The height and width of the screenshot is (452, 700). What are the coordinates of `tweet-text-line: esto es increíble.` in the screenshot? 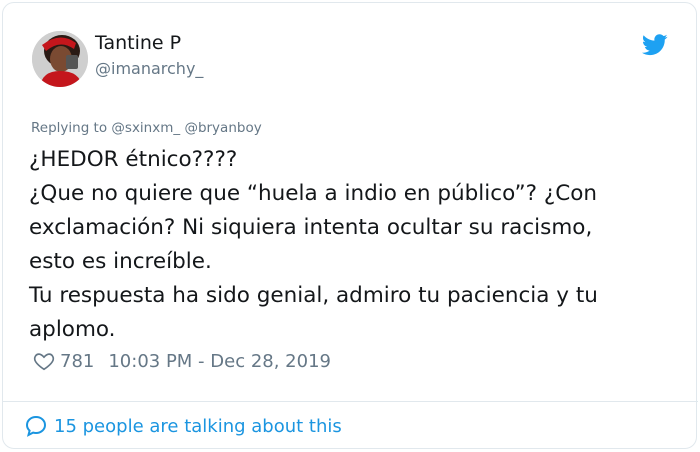 It's located at (120, 261).